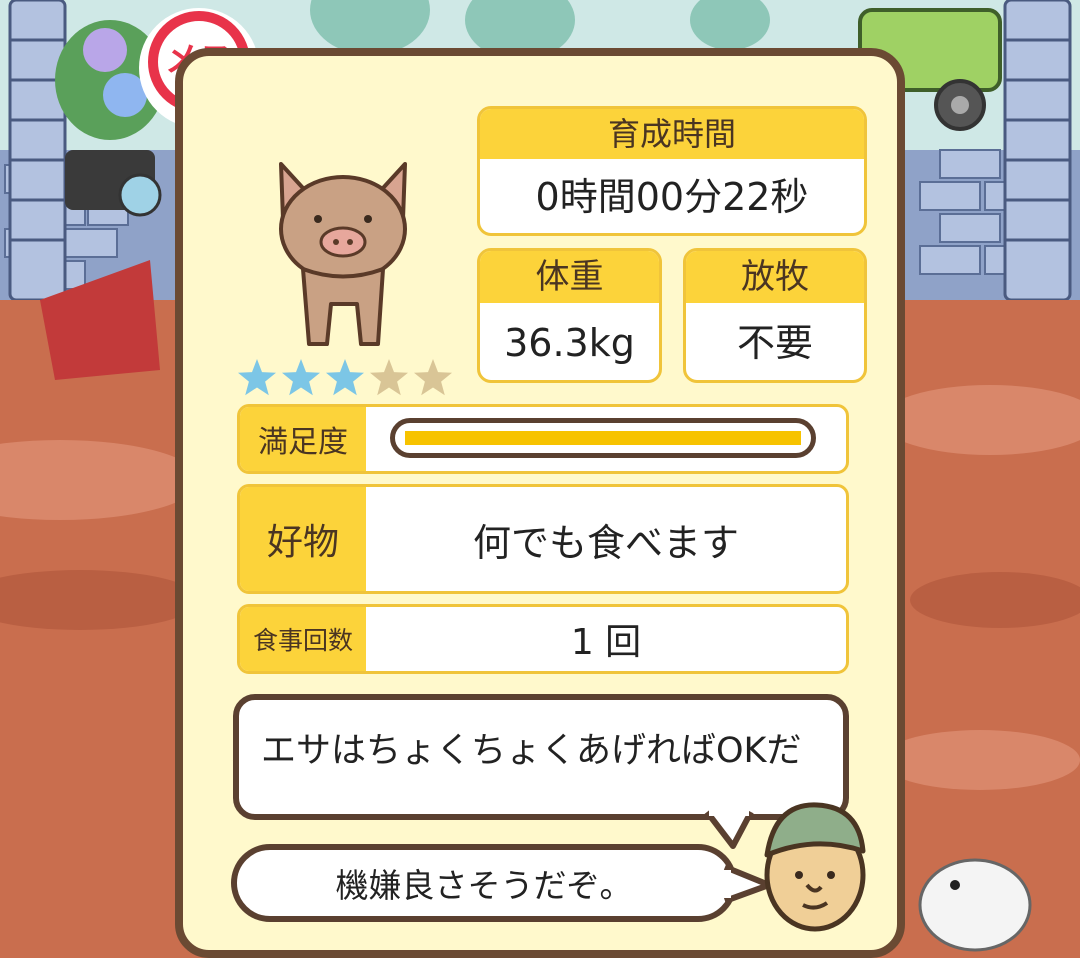 The width and height of the screenshot is (1080, 958). I want to click on raise-time-box: 育成時間 0時間00分22秒, so click(672, 171).